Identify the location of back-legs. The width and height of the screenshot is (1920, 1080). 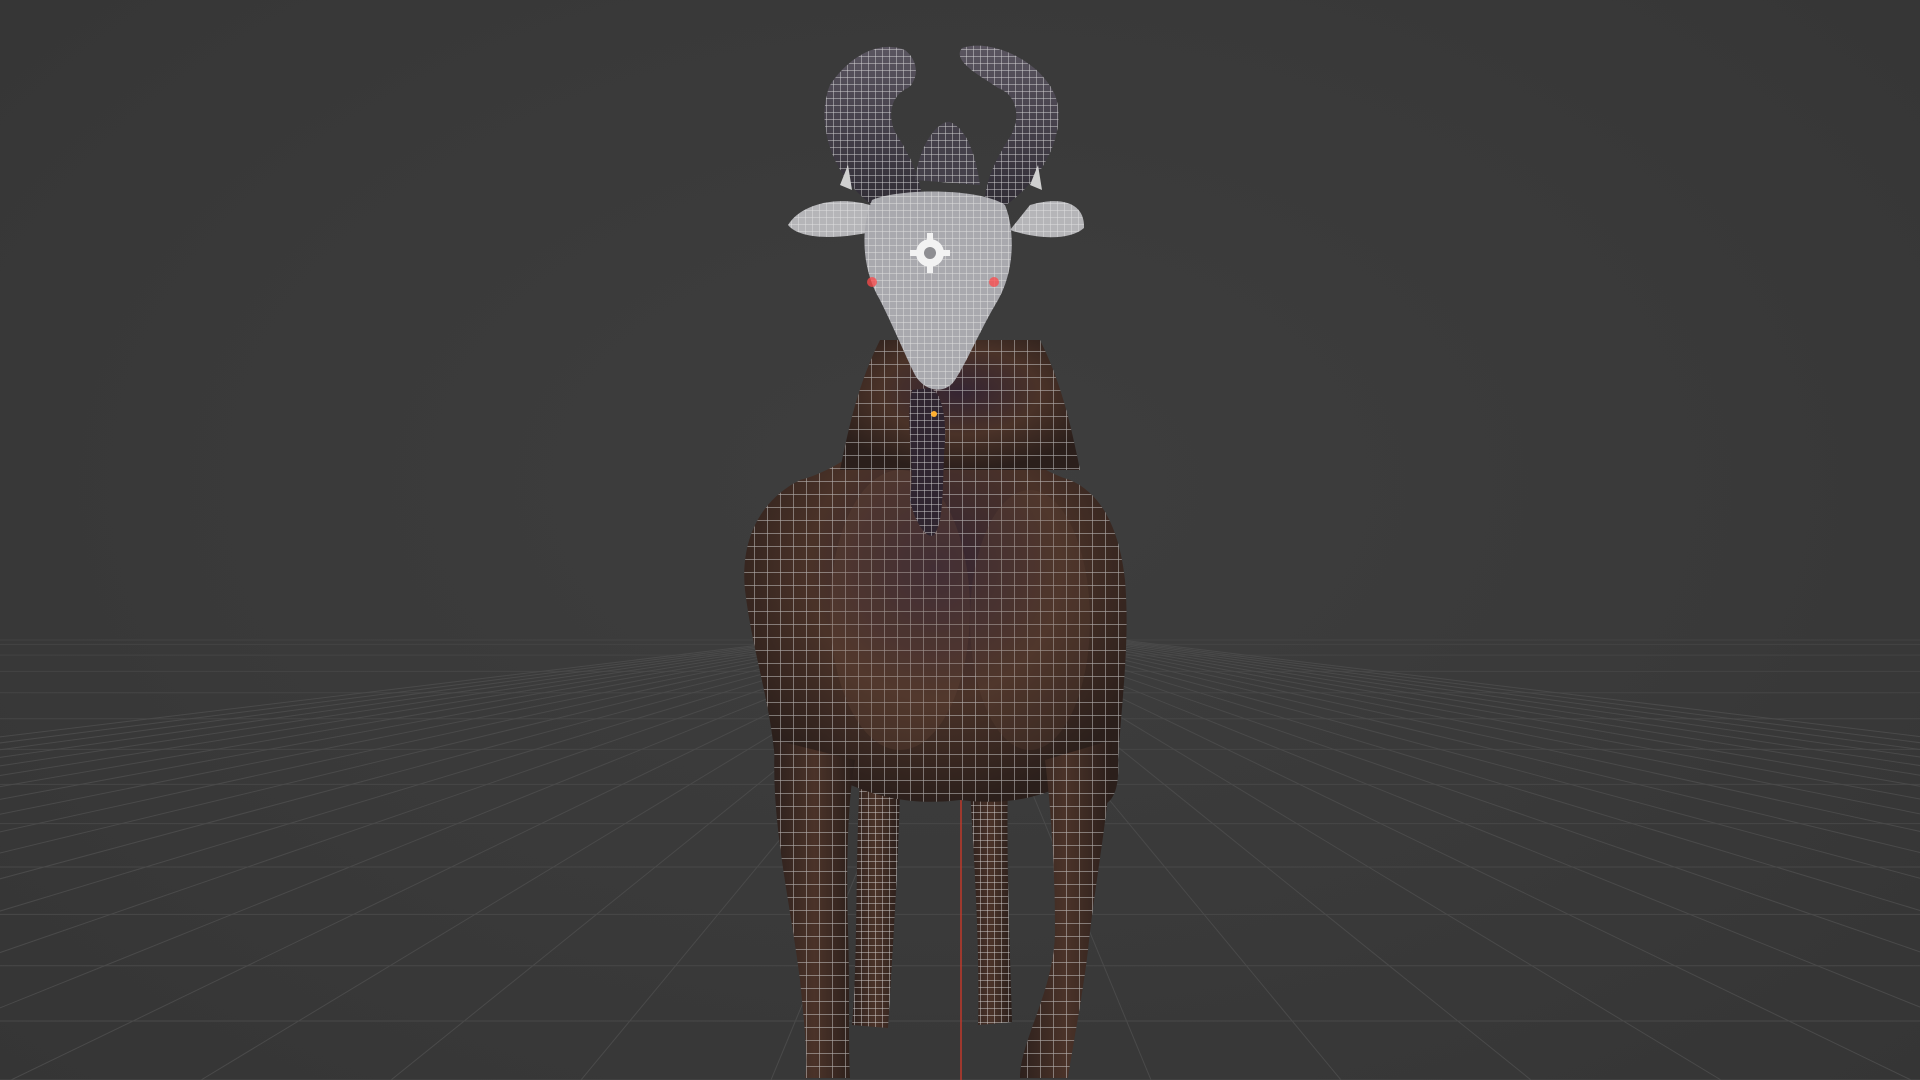
(932, 904).